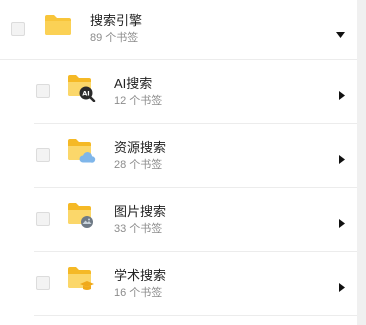  I want to click on svg-text: AI, so click(85, 94).